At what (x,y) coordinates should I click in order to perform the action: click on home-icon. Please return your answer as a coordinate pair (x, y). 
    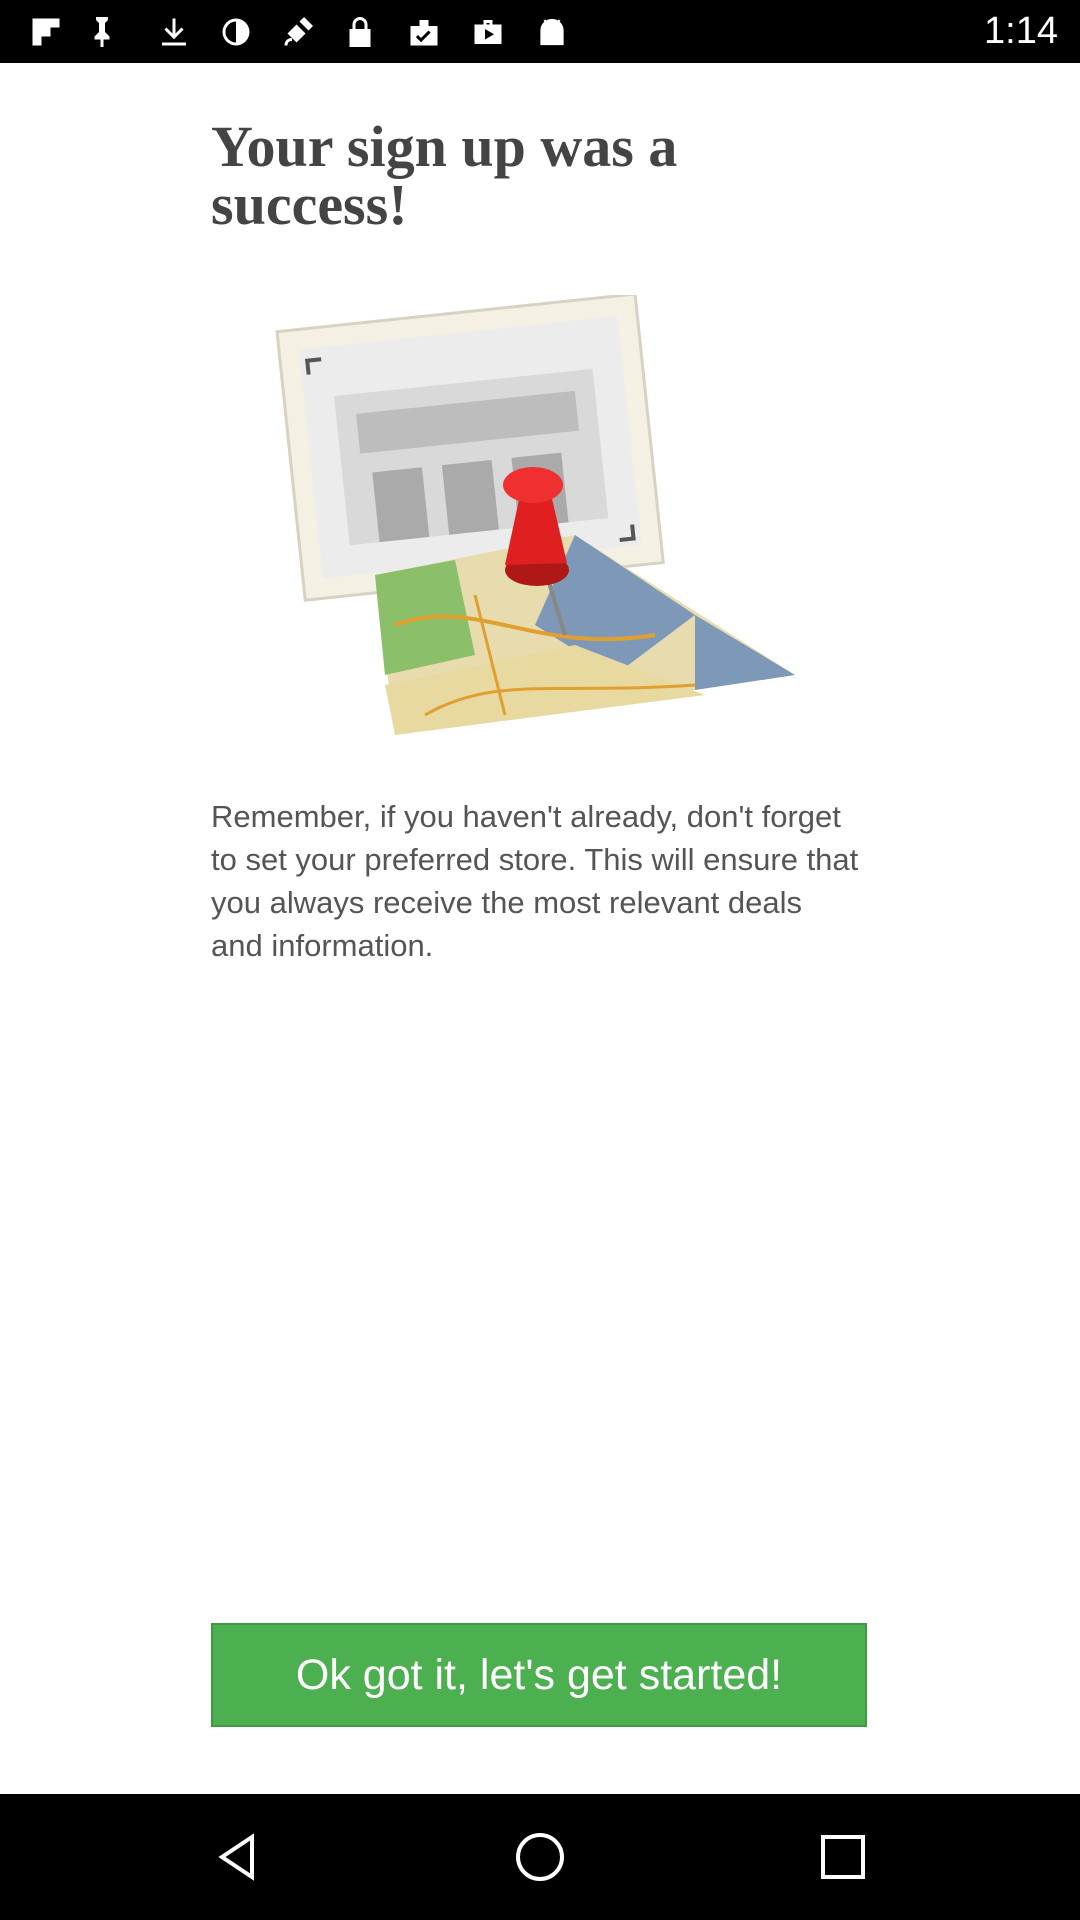
    Looking at the image, I should click on (540, 1857).